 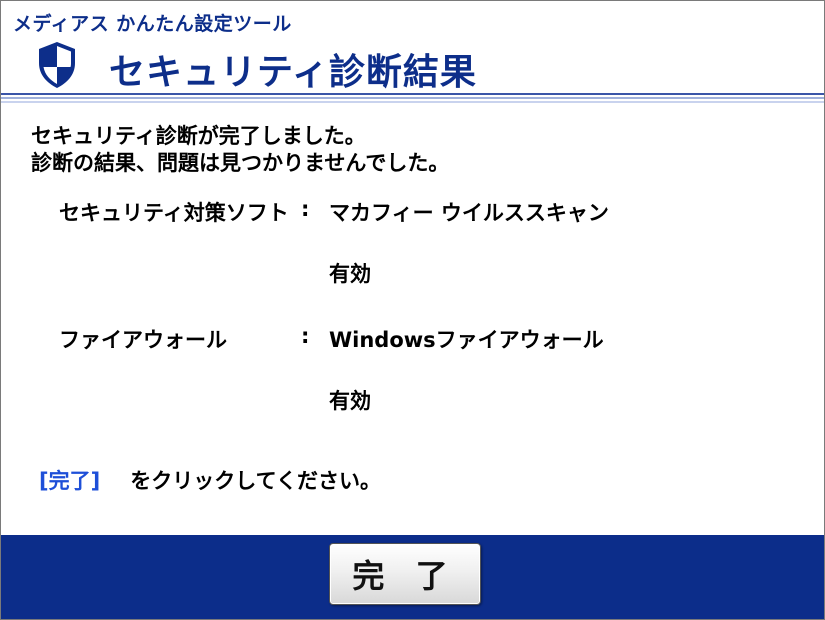 I want to click on footer-bar: 完 了, so click(x=412, y=577).